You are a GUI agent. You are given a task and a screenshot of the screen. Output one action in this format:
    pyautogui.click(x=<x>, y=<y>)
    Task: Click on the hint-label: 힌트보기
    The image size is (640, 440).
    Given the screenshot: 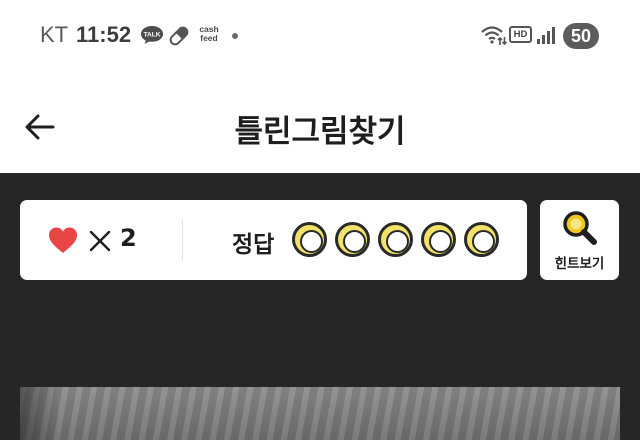 What is the action you would take?
    pyautogui.click(x=579, y=264)
    